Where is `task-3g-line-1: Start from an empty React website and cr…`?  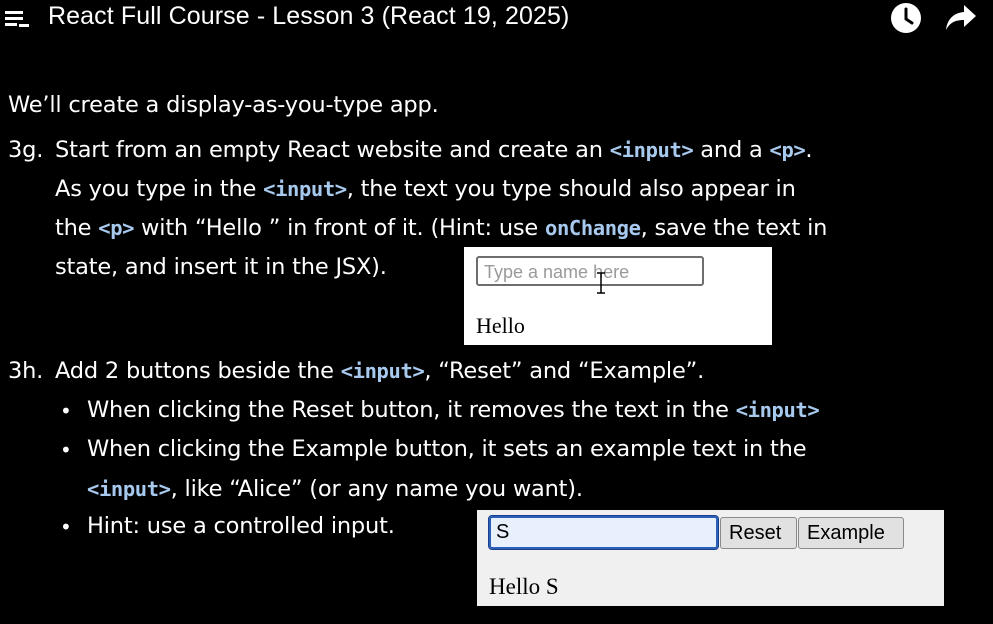
task-3g-line-1: Start from an empty React website and cr… is located at coordinates (434, 150).